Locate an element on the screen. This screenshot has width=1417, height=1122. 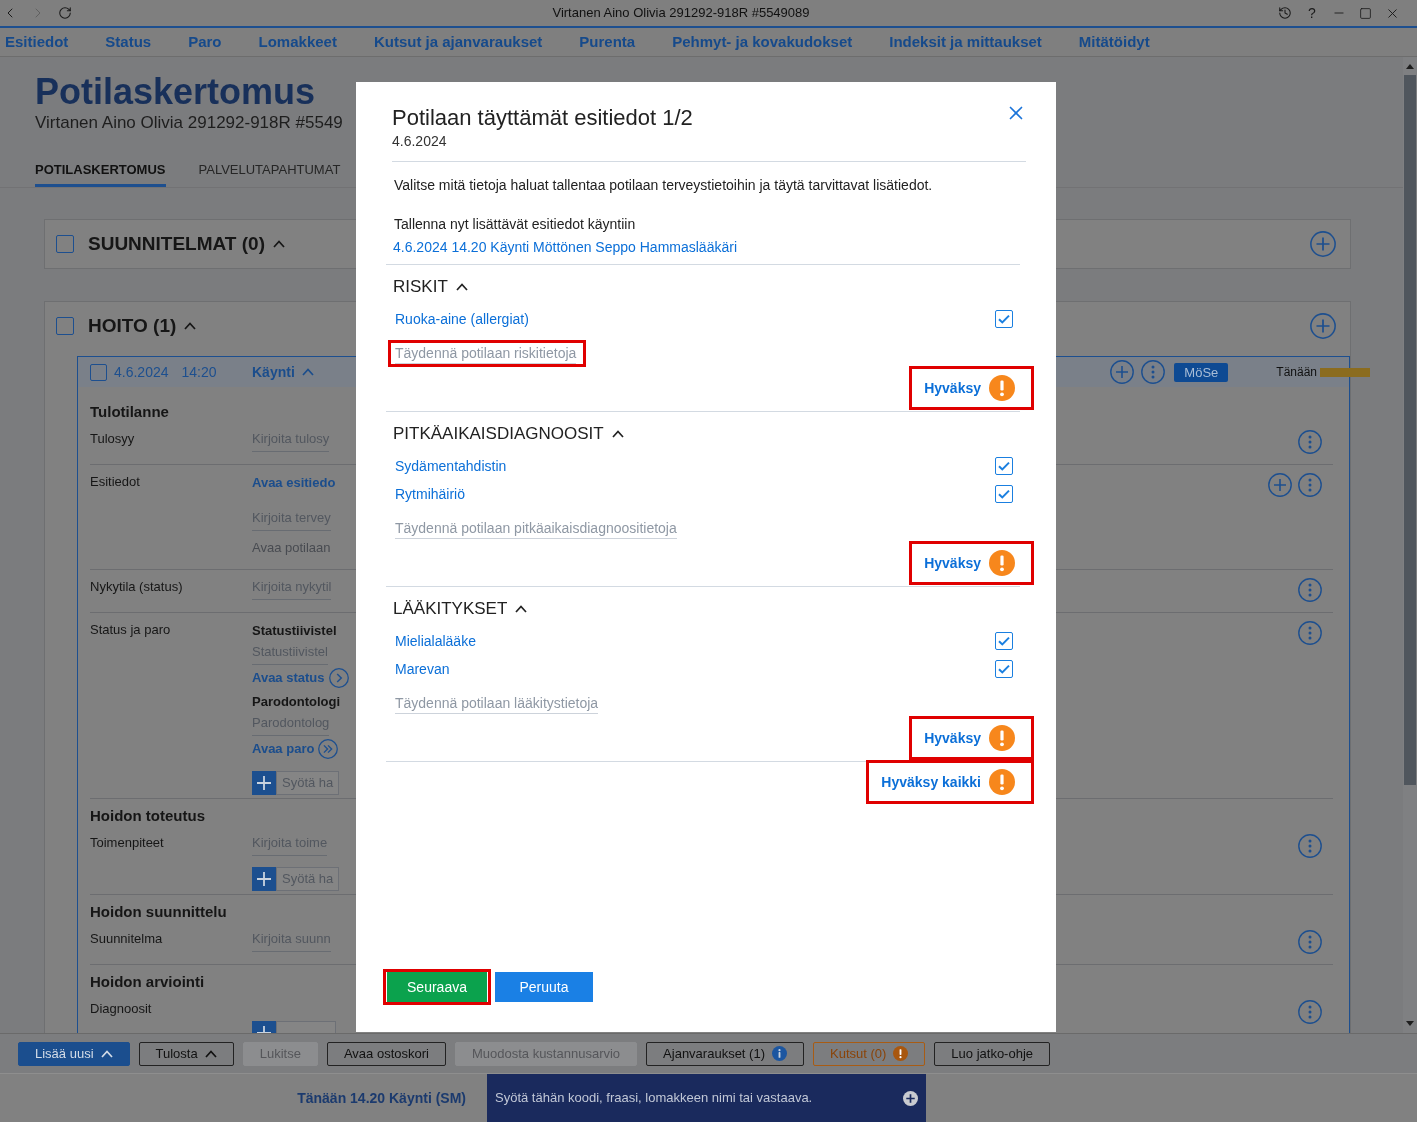
menu-item: Mitätöidyt is located at coordinates (1114, 42).